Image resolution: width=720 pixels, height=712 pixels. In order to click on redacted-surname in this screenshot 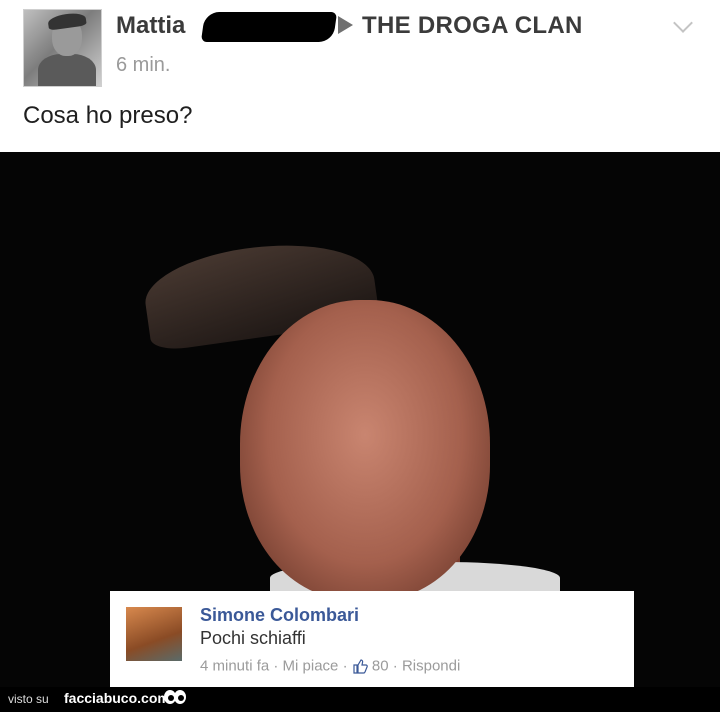, I will do `click(269, 27)`.